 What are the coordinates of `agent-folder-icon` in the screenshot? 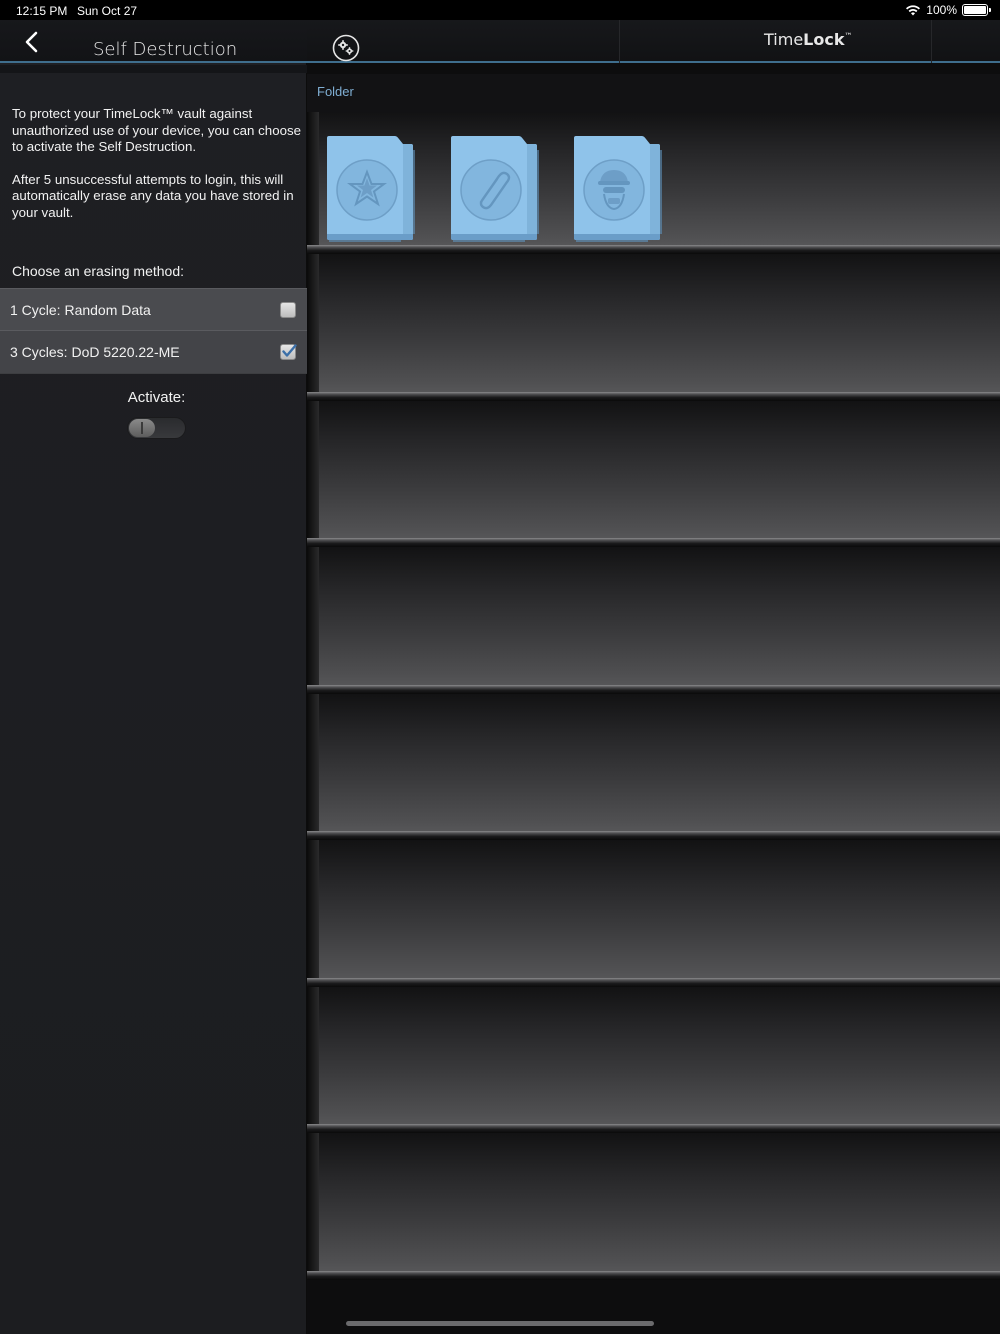 It's located at (620, 192).